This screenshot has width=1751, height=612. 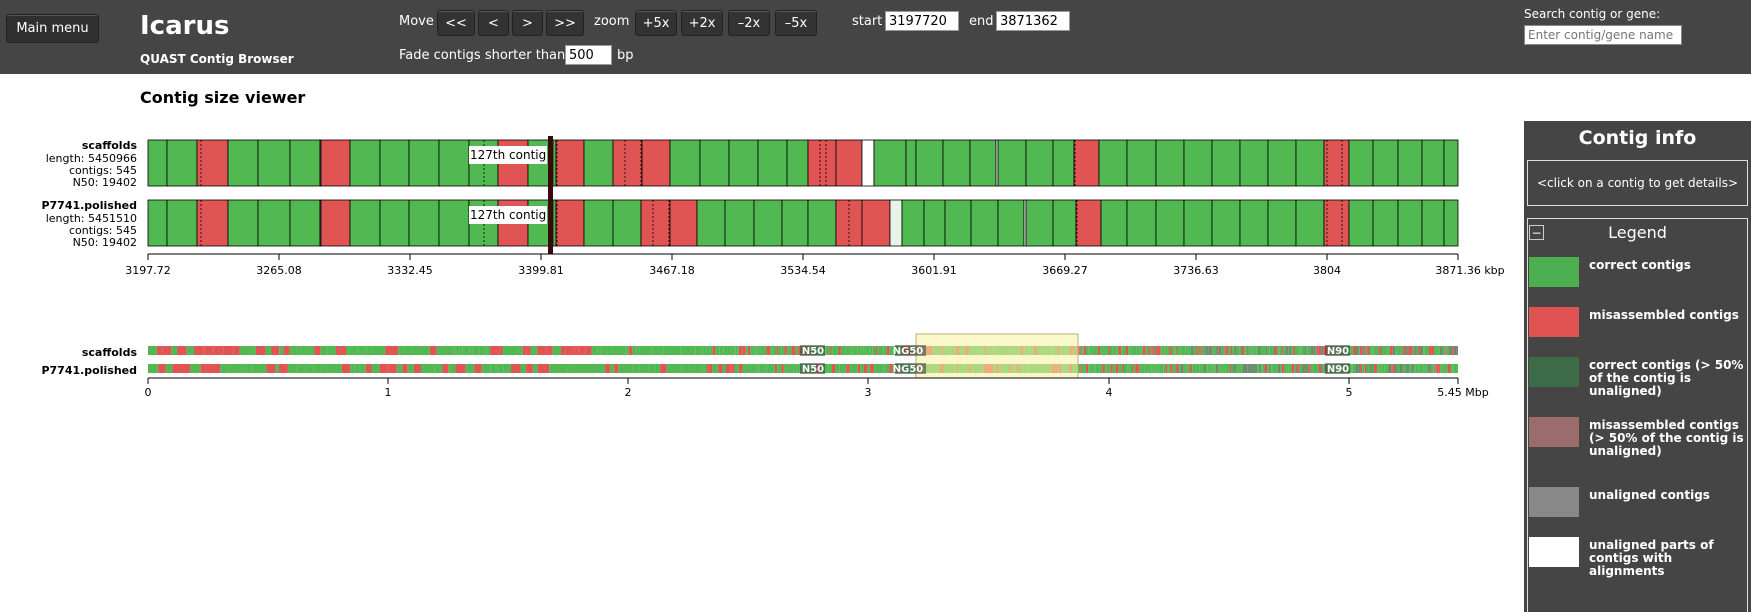 I want to click on move-left-button: <, so click(x=493, y=23).